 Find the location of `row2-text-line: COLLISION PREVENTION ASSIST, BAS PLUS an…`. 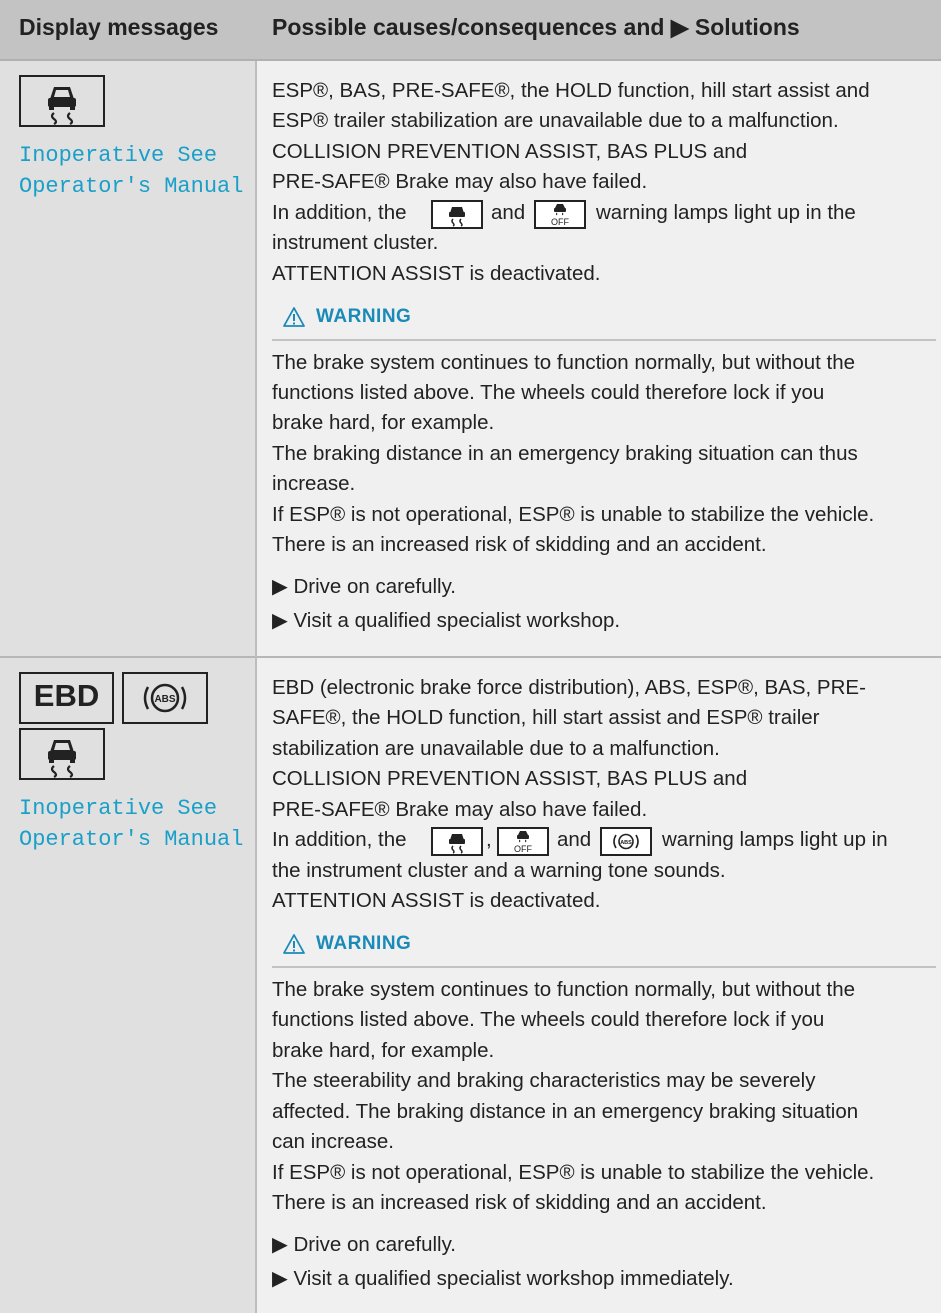

row2-text-line: COLLISION PREVENTION ASSIST, BAS PLUS an… is located at coordinates (510, 778).